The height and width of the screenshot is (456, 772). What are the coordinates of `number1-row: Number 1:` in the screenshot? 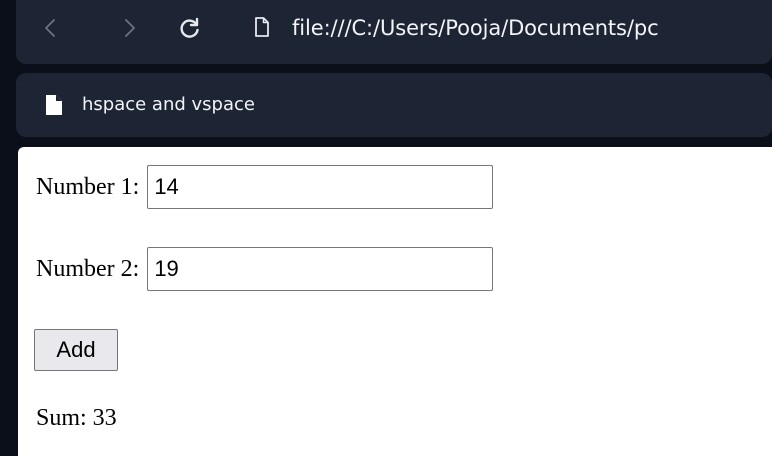 It's located at (265, 187).